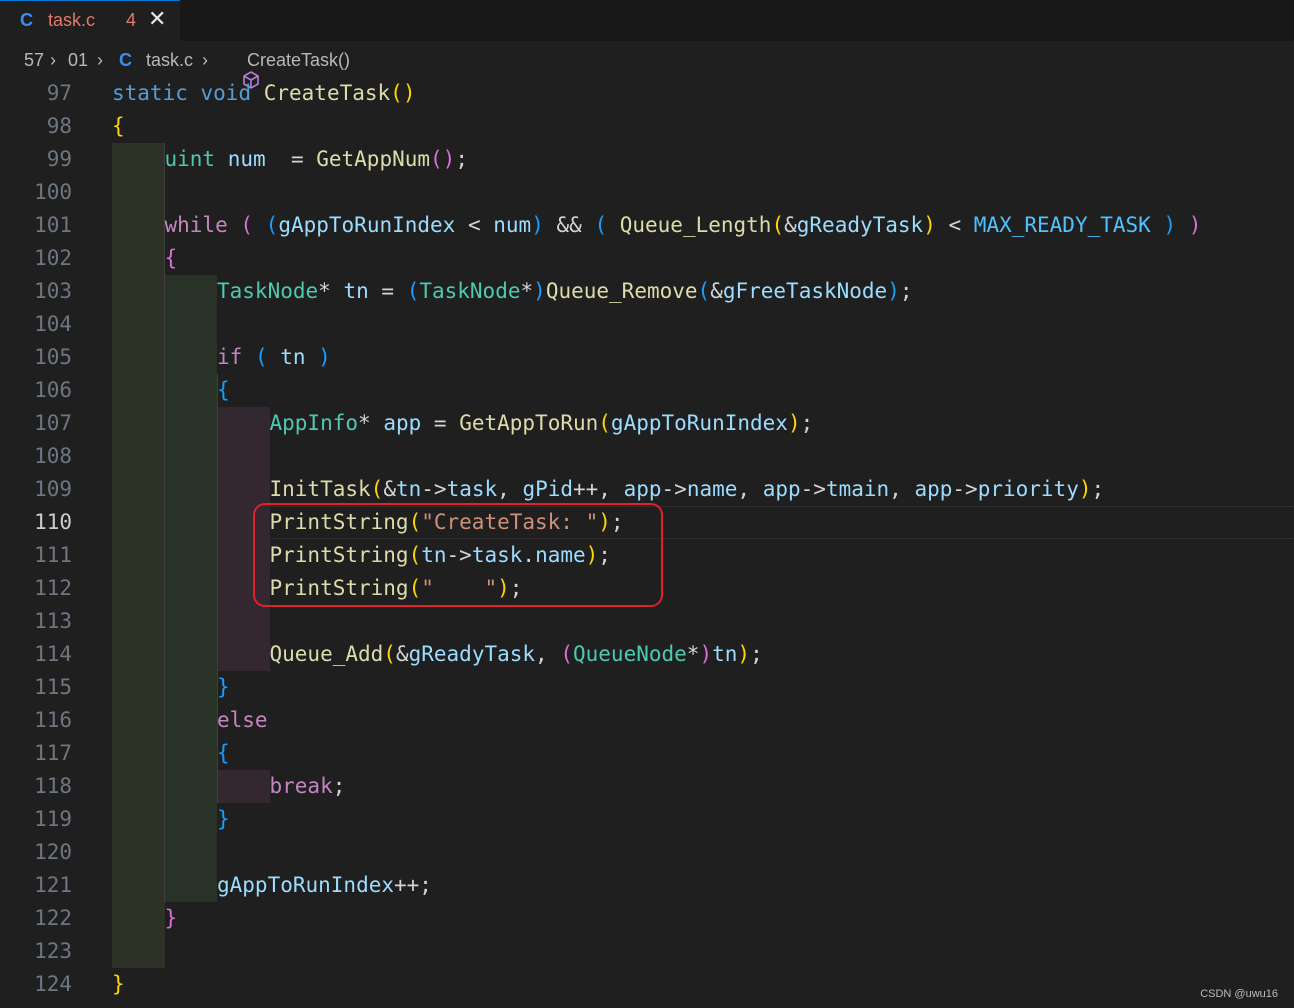 The image size is (1294, 1008). I want to click on code-token: name, so click(712, 489).